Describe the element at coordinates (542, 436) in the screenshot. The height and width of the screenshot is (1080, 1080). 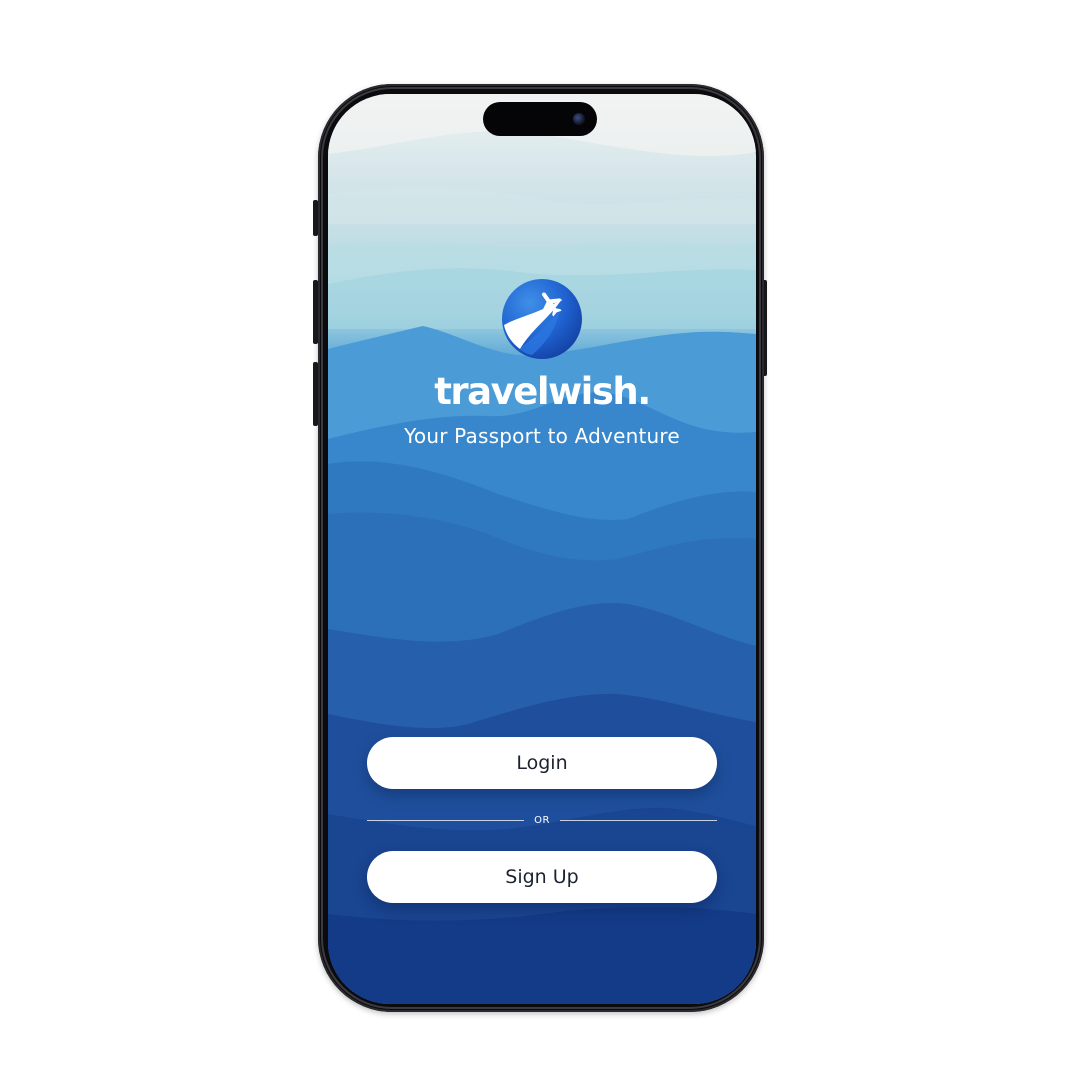
I see `tagline: Your Passport to Adventure` at that location.